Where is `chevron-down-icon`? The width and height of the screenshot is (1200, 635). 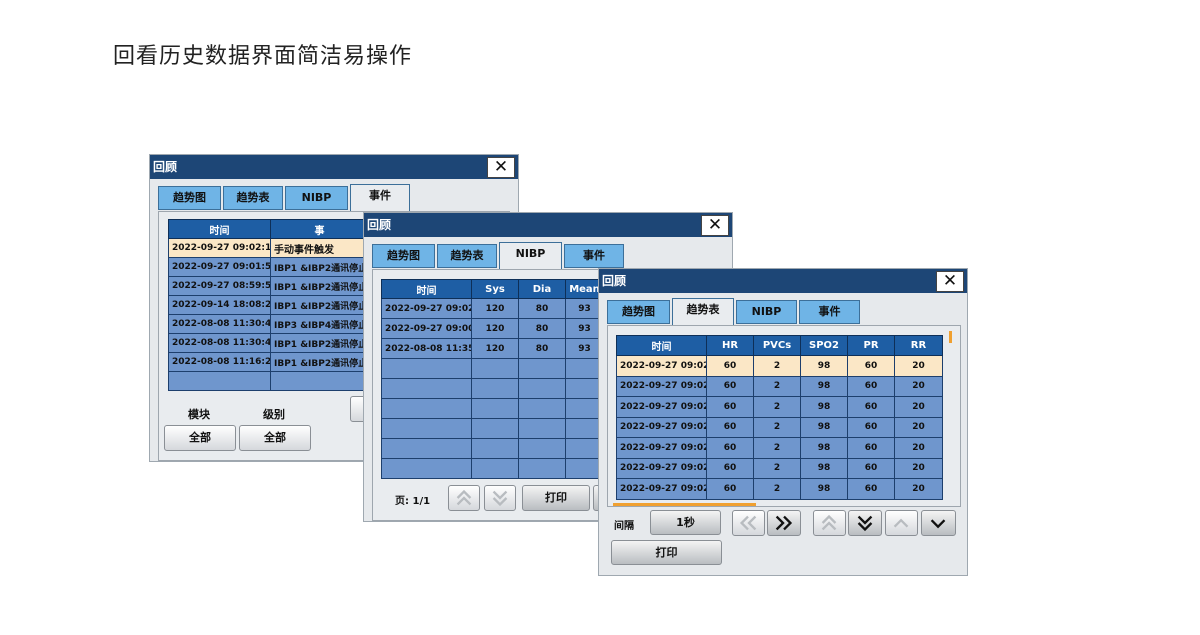
chevron-down-icon is located at coordinates (938, 524).